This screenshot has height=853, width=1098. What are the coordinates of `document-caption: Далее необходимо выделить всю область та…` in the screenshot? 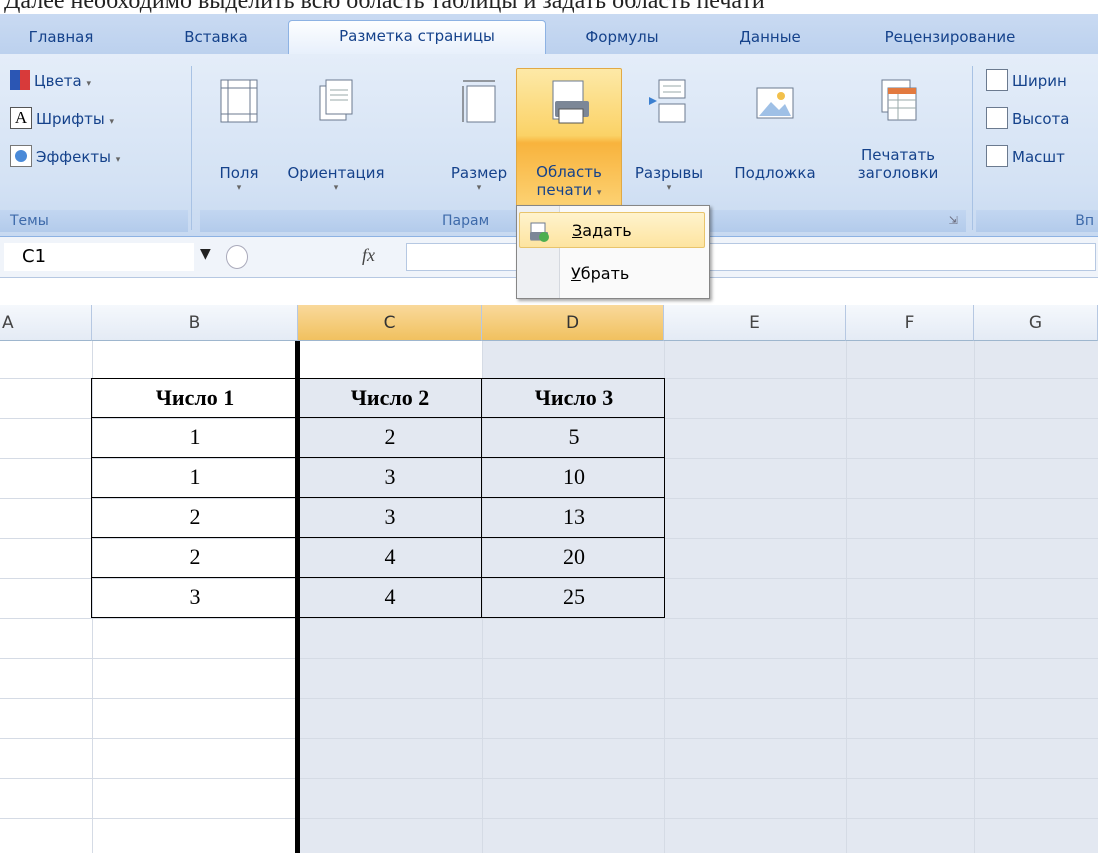 It's located at (384, 7).